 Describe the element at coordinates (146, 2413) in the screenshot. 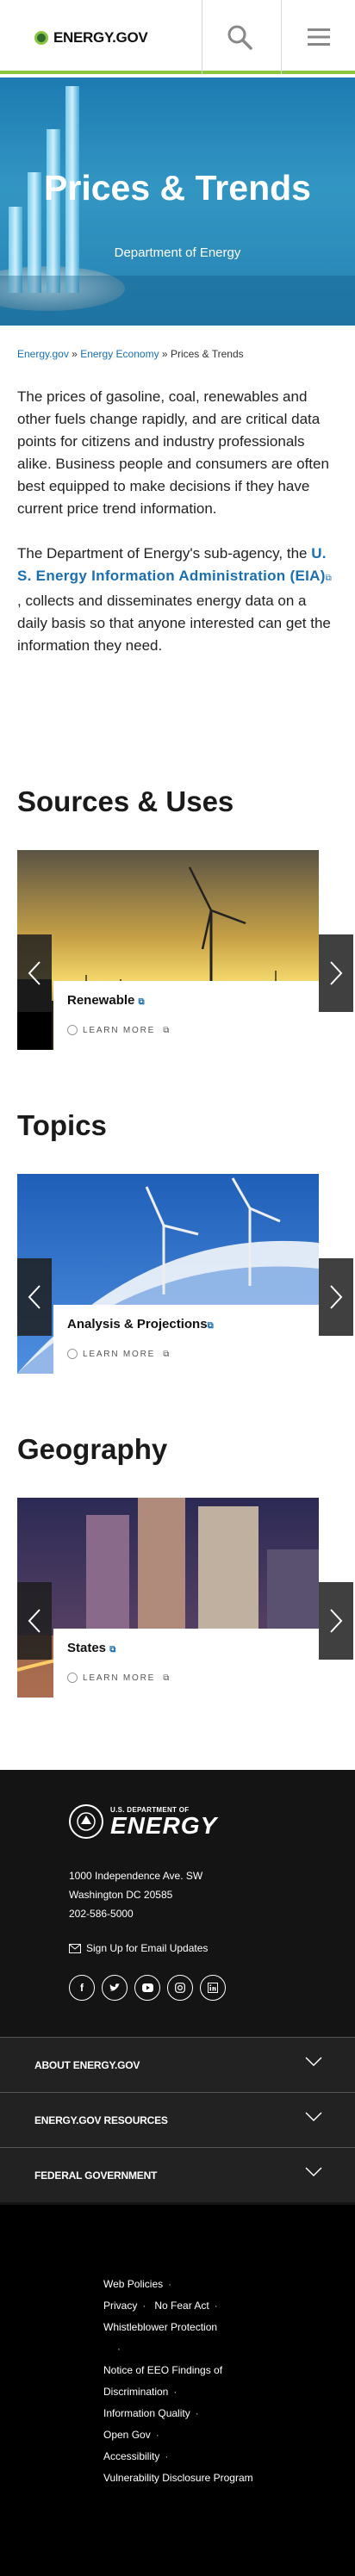

I see `legal-link-information-quality: Information Quality` at that location.